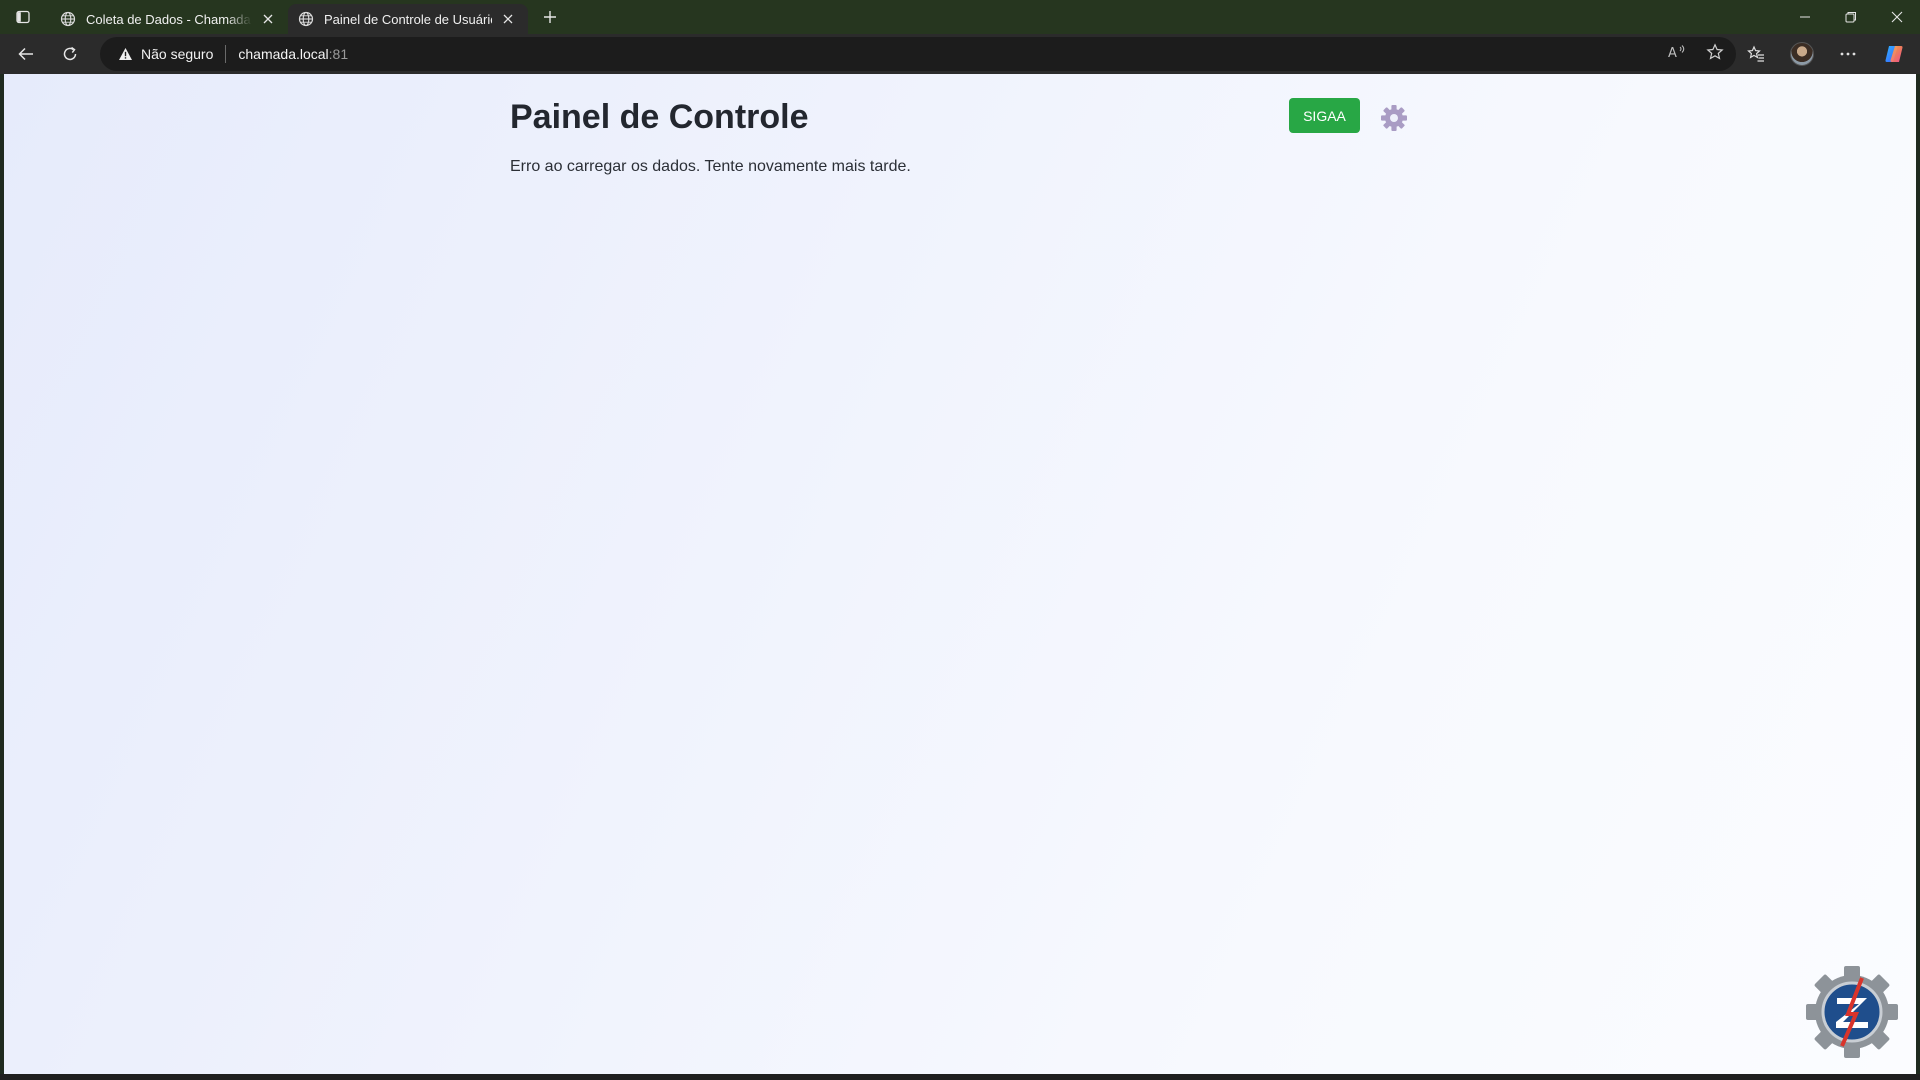 The width and height of the screenshot is (1920, 1080). Describe the element at coordinates (338, 54) in the screenshot. I see `url-port: :81` at that location.